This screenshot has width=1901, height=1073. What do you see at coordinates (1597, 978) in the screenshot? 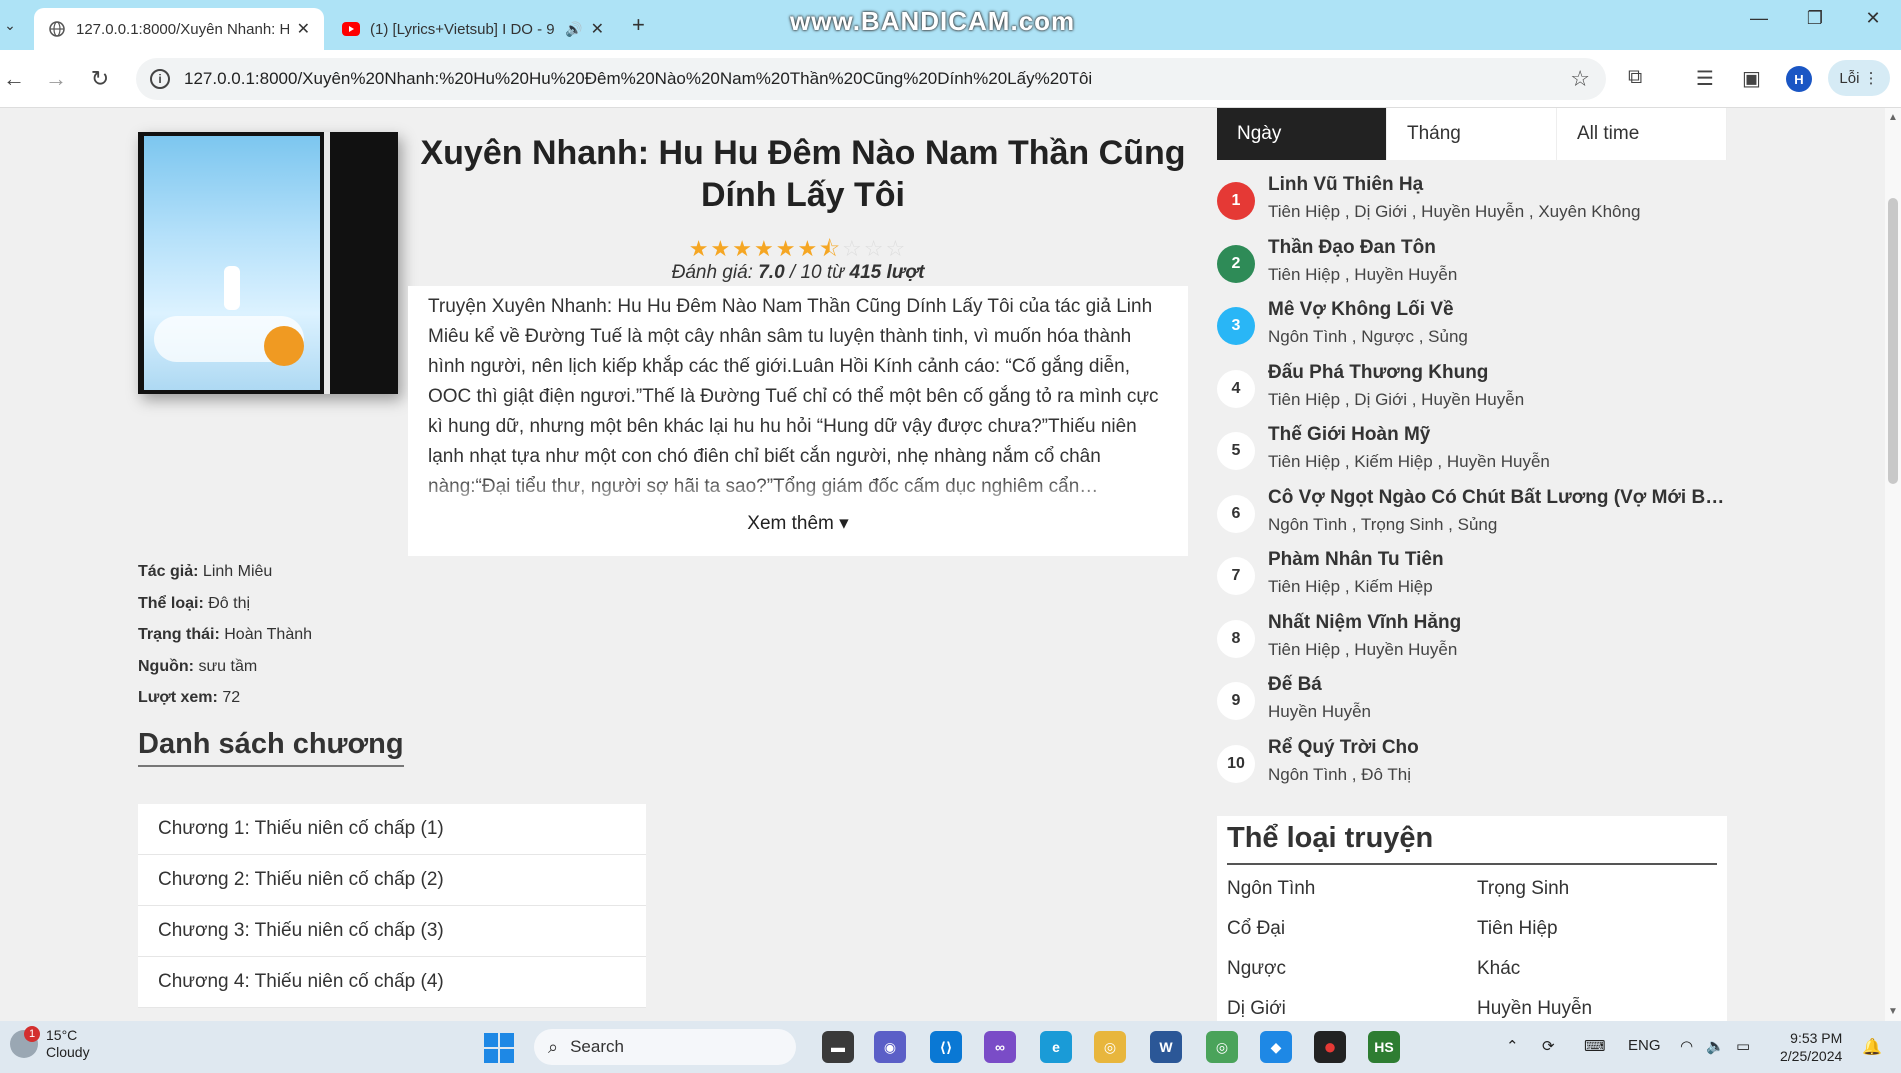
I see `genre-link: Khác` at bounding box center [1597, 978].